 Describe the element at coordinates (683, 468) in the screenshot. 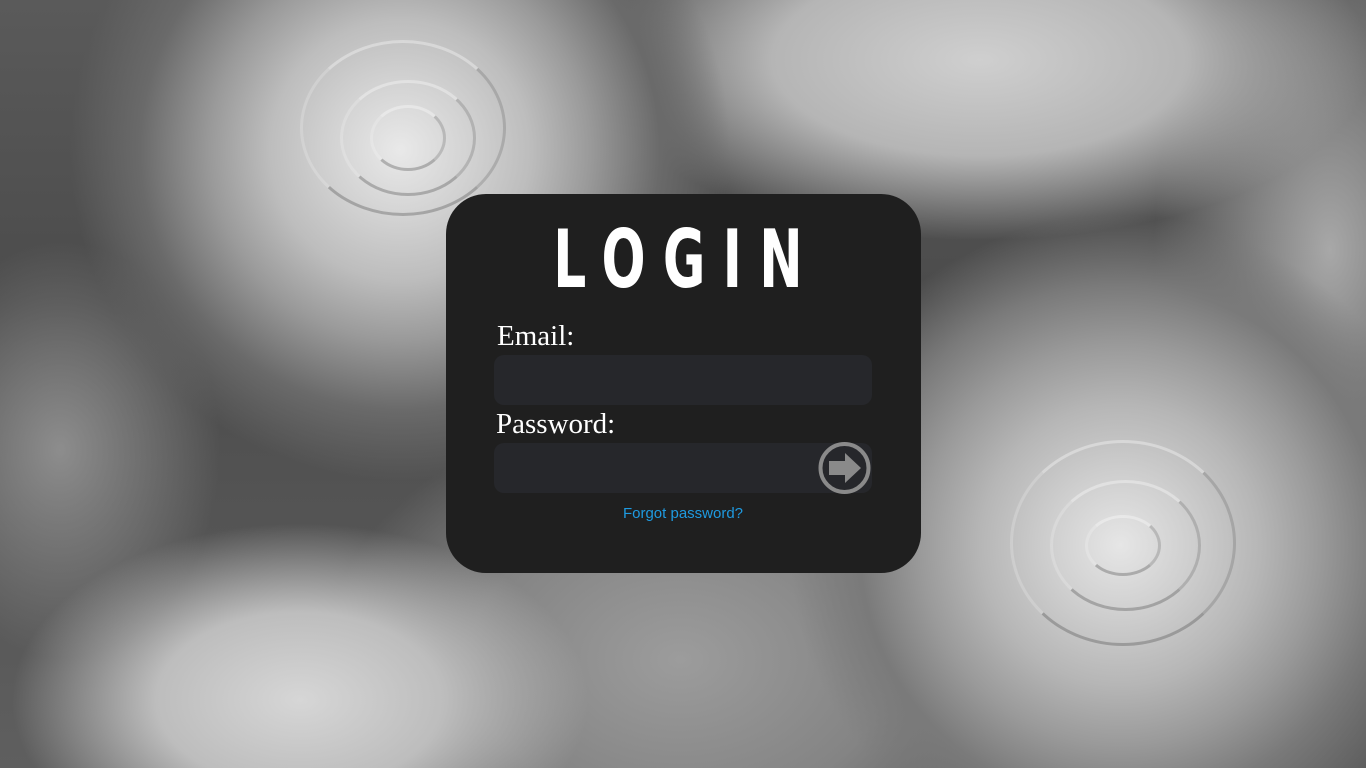

I see `password-field` at that location.